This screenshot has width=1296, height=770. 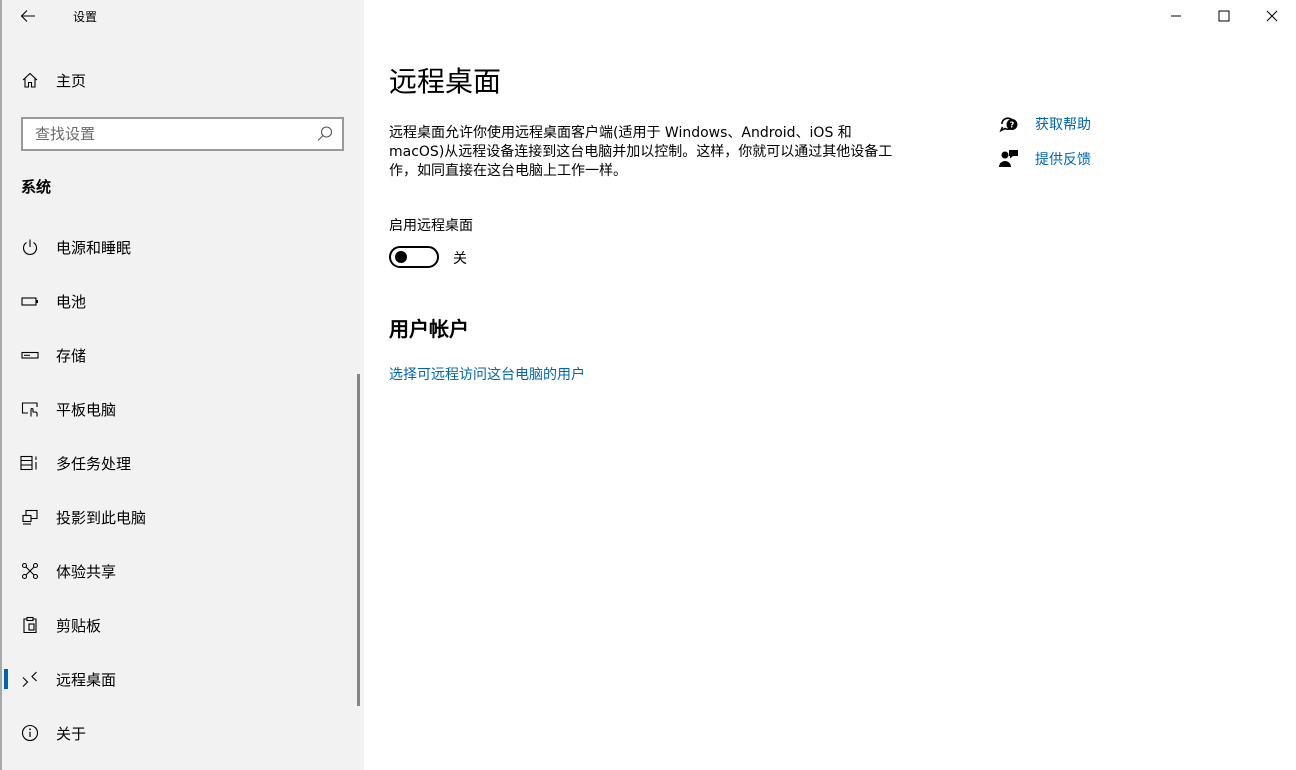 What do you see at coordinates (179, 463) in the screenshot?
I see `sidebar-item-multitasking: 多任务处理` at bounding box center [179, 463].